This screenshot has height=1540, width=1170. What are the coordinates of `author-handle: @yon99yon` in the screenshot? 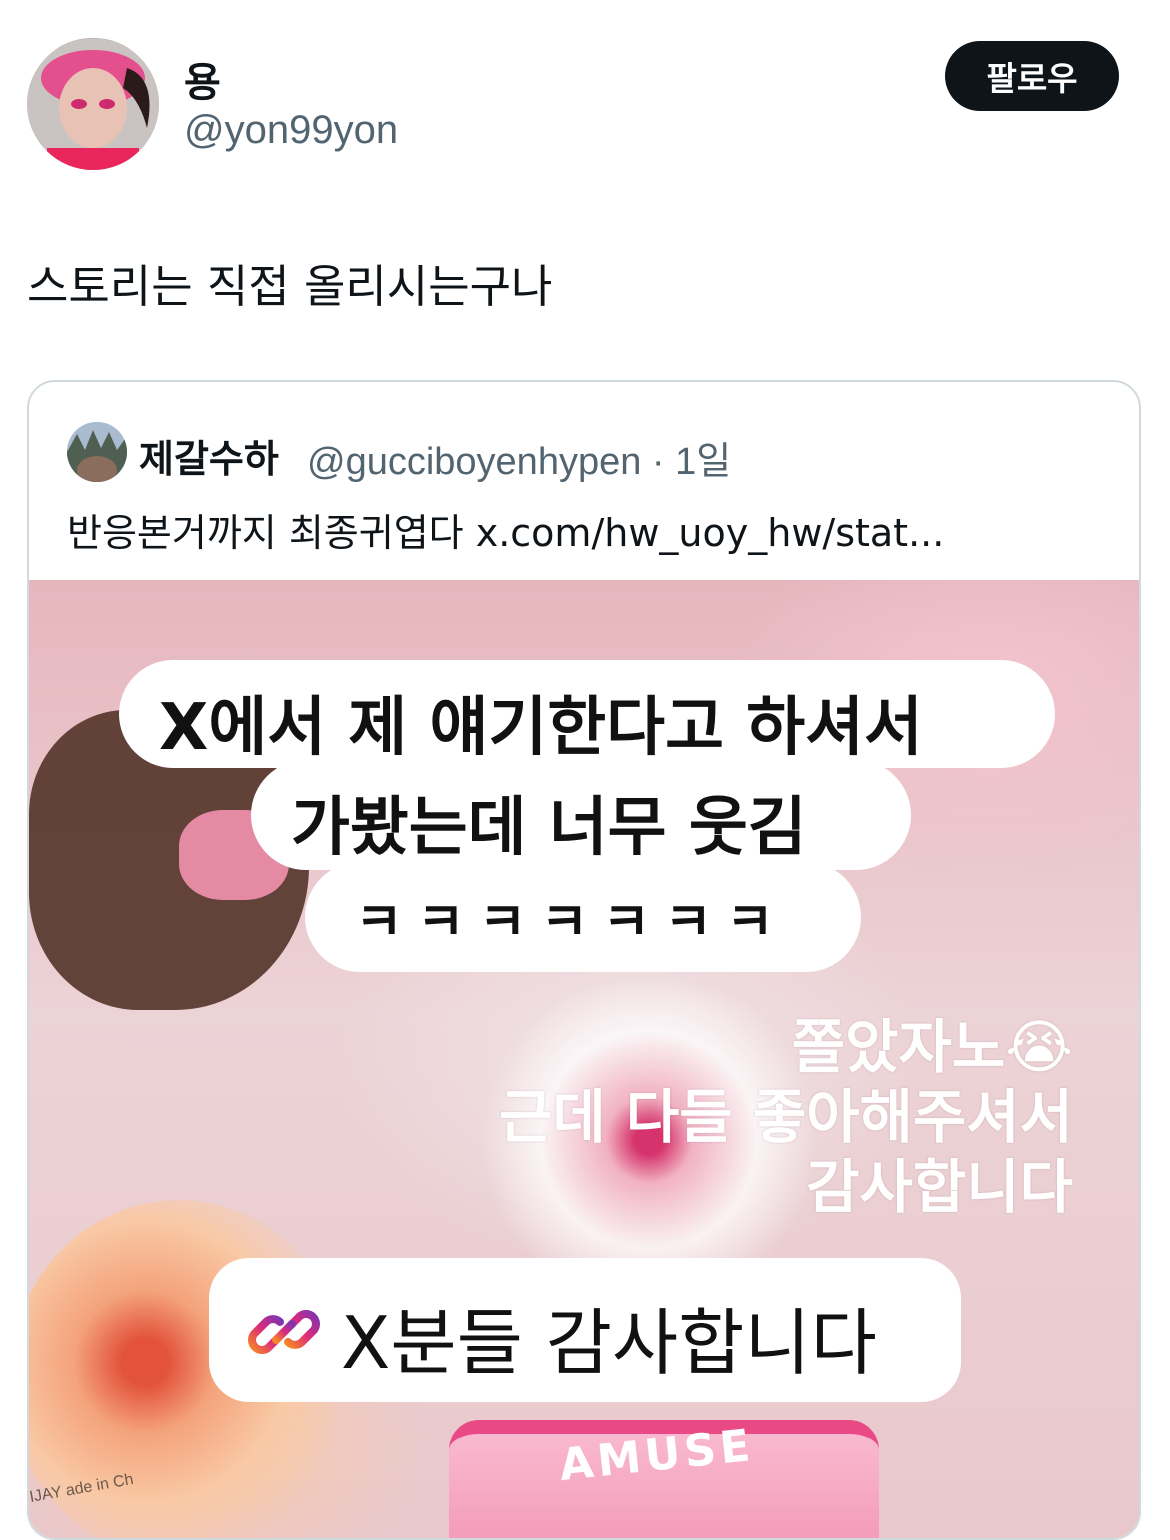 It's located at (291, 130).